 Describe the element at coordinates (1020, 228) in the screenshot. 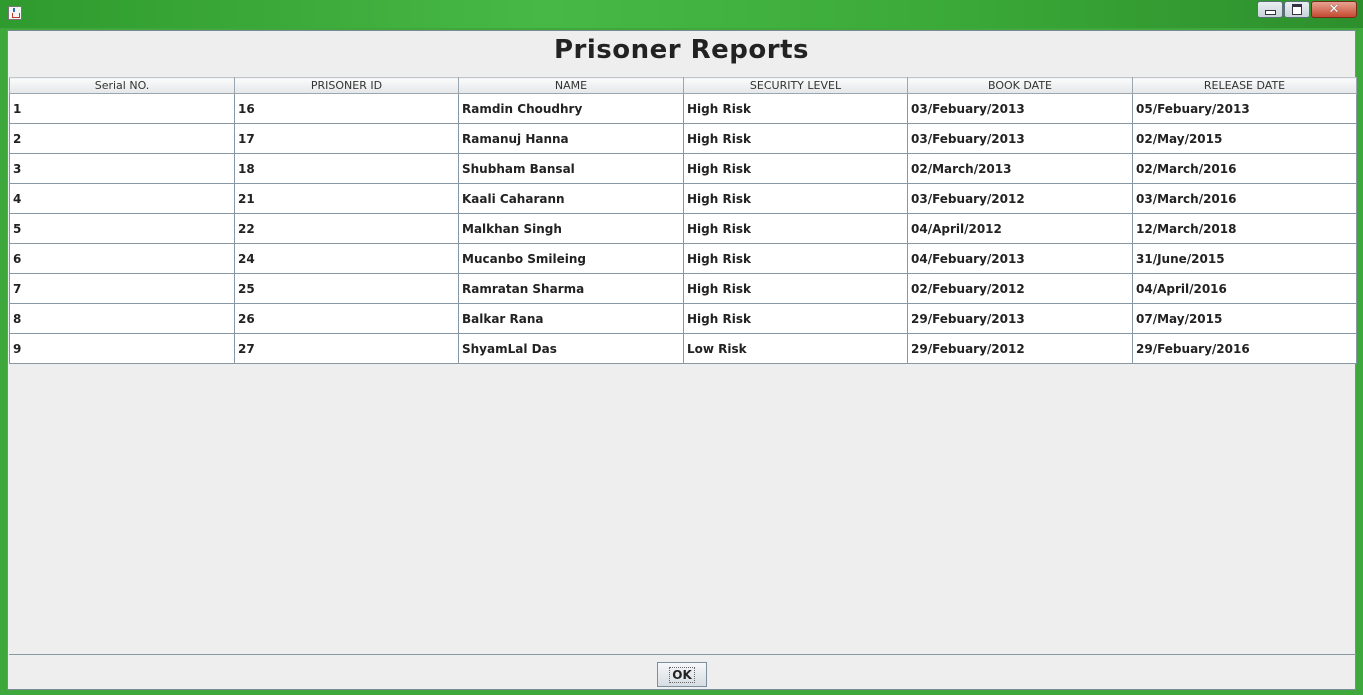

I see `book-date-cell: 04/April/2012` at that location.